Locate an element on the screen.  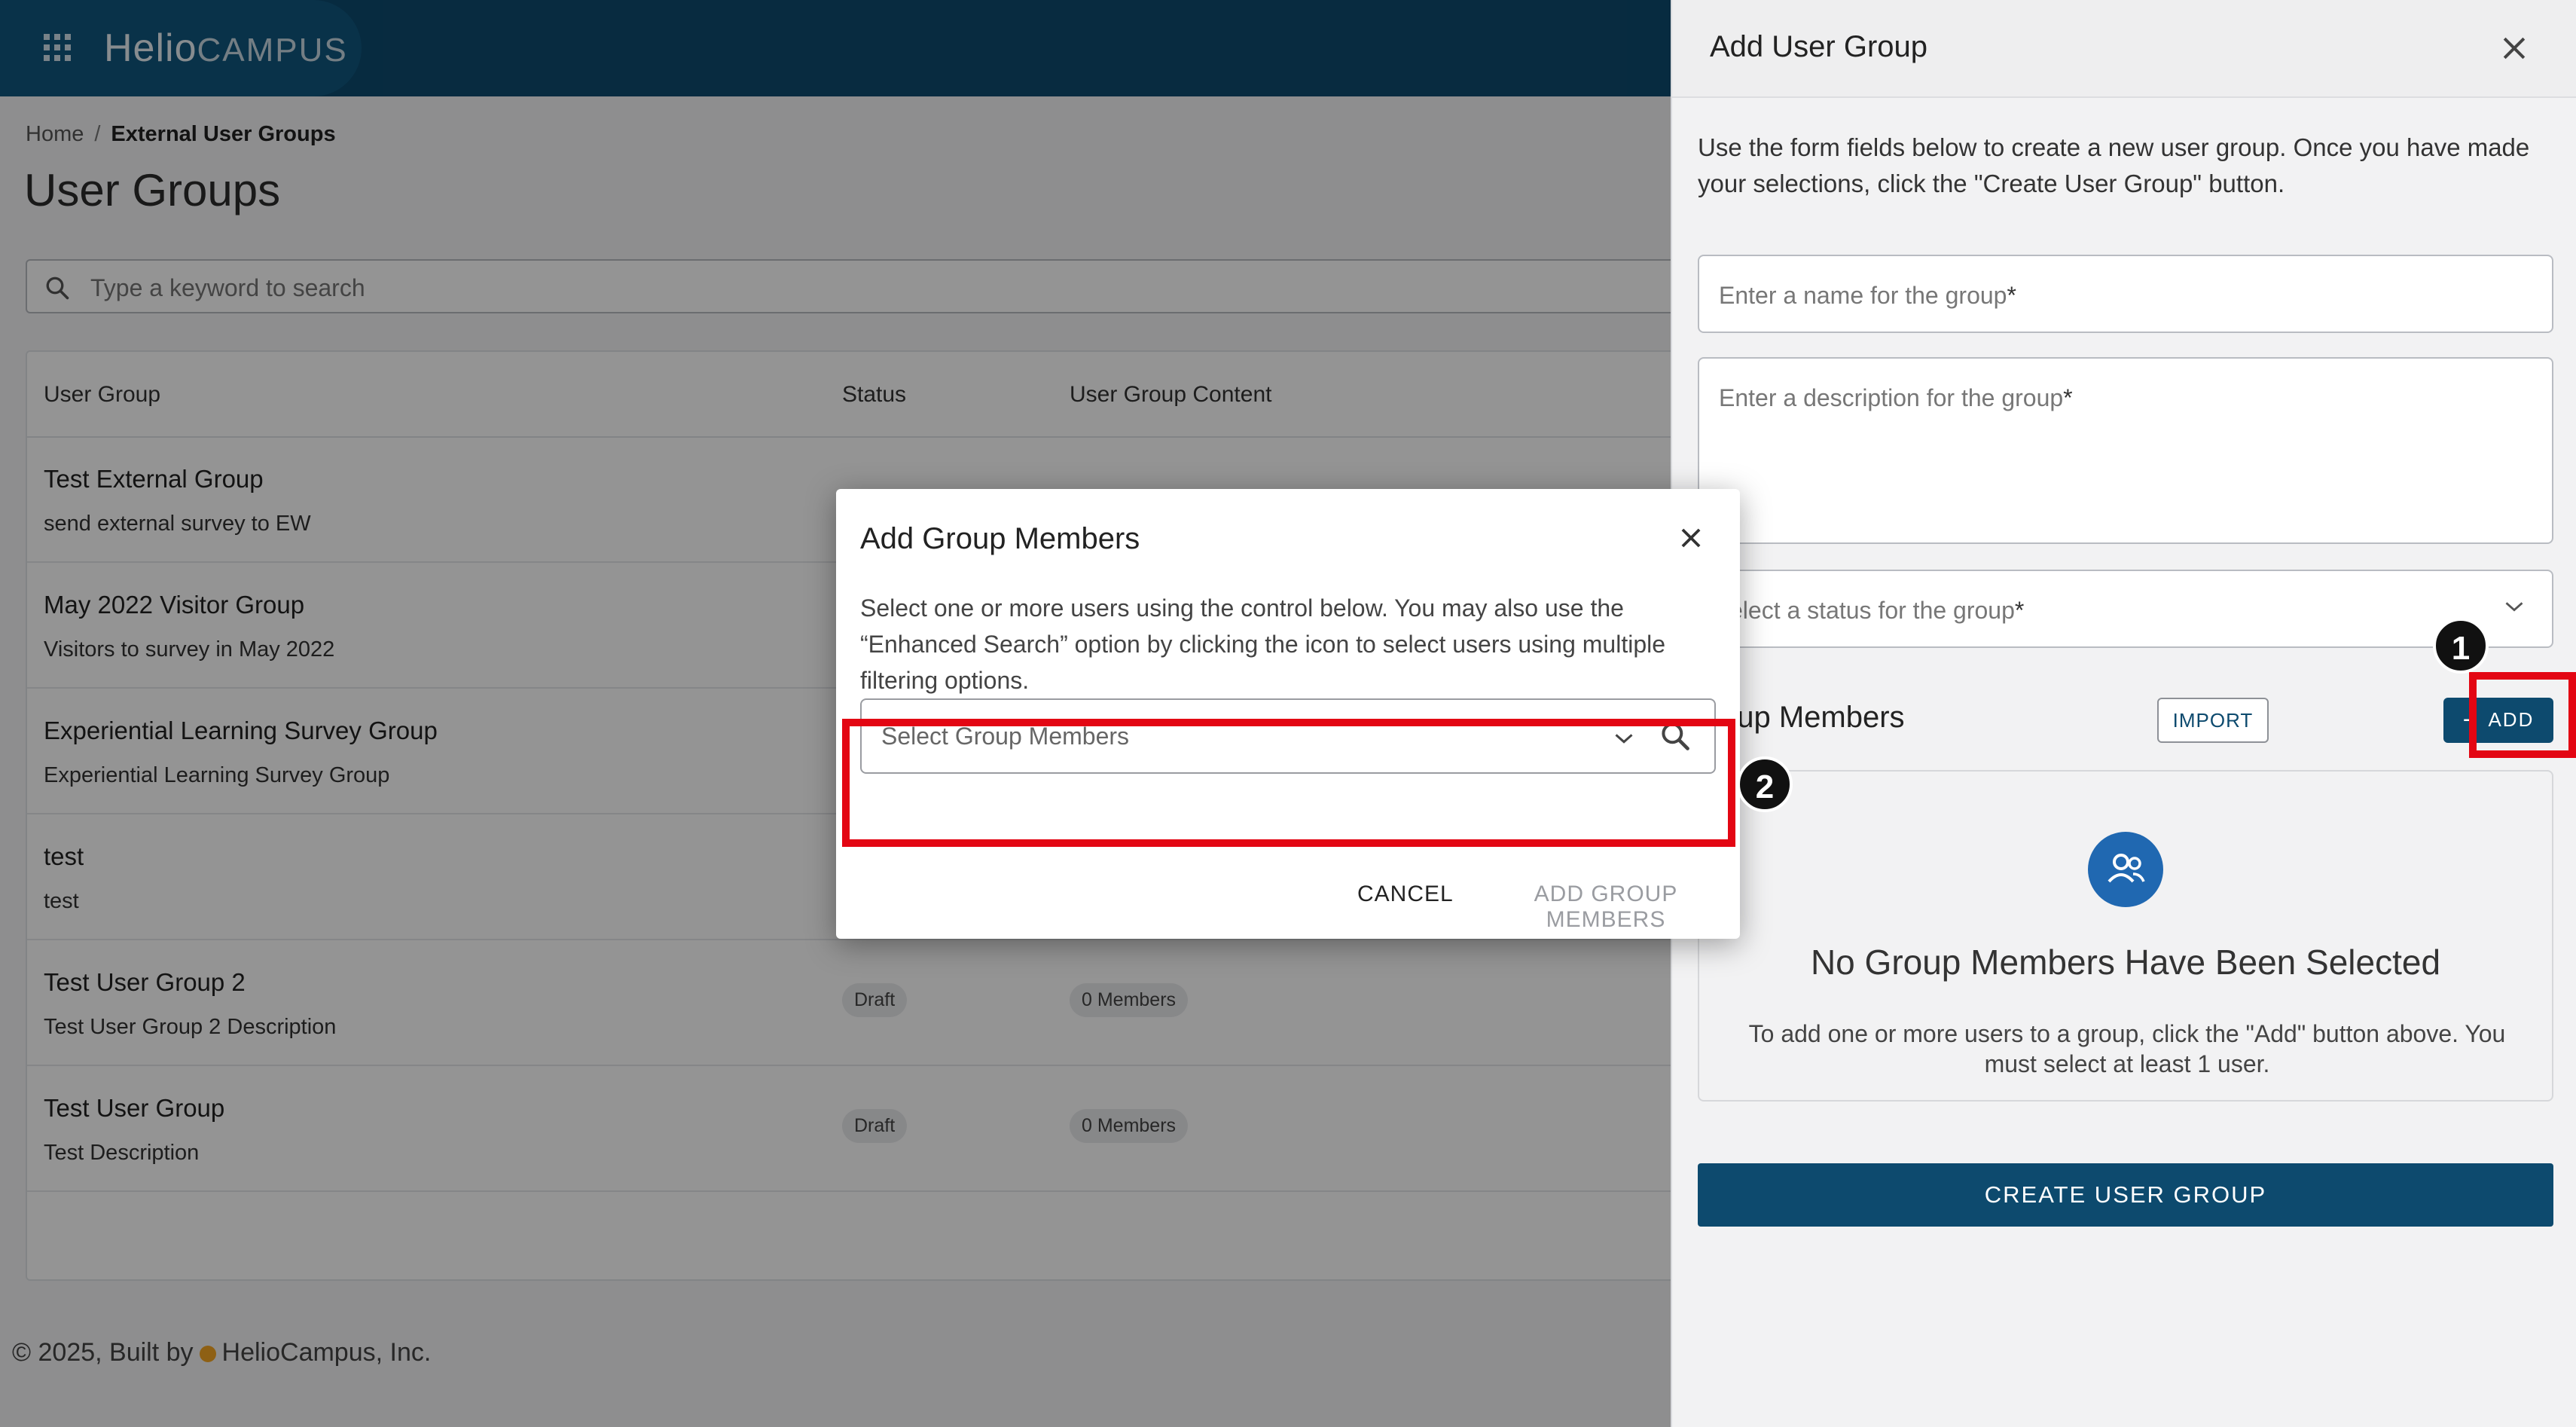
group-description-field: Enter a description for the group* is located at coordinates (2125, 450).